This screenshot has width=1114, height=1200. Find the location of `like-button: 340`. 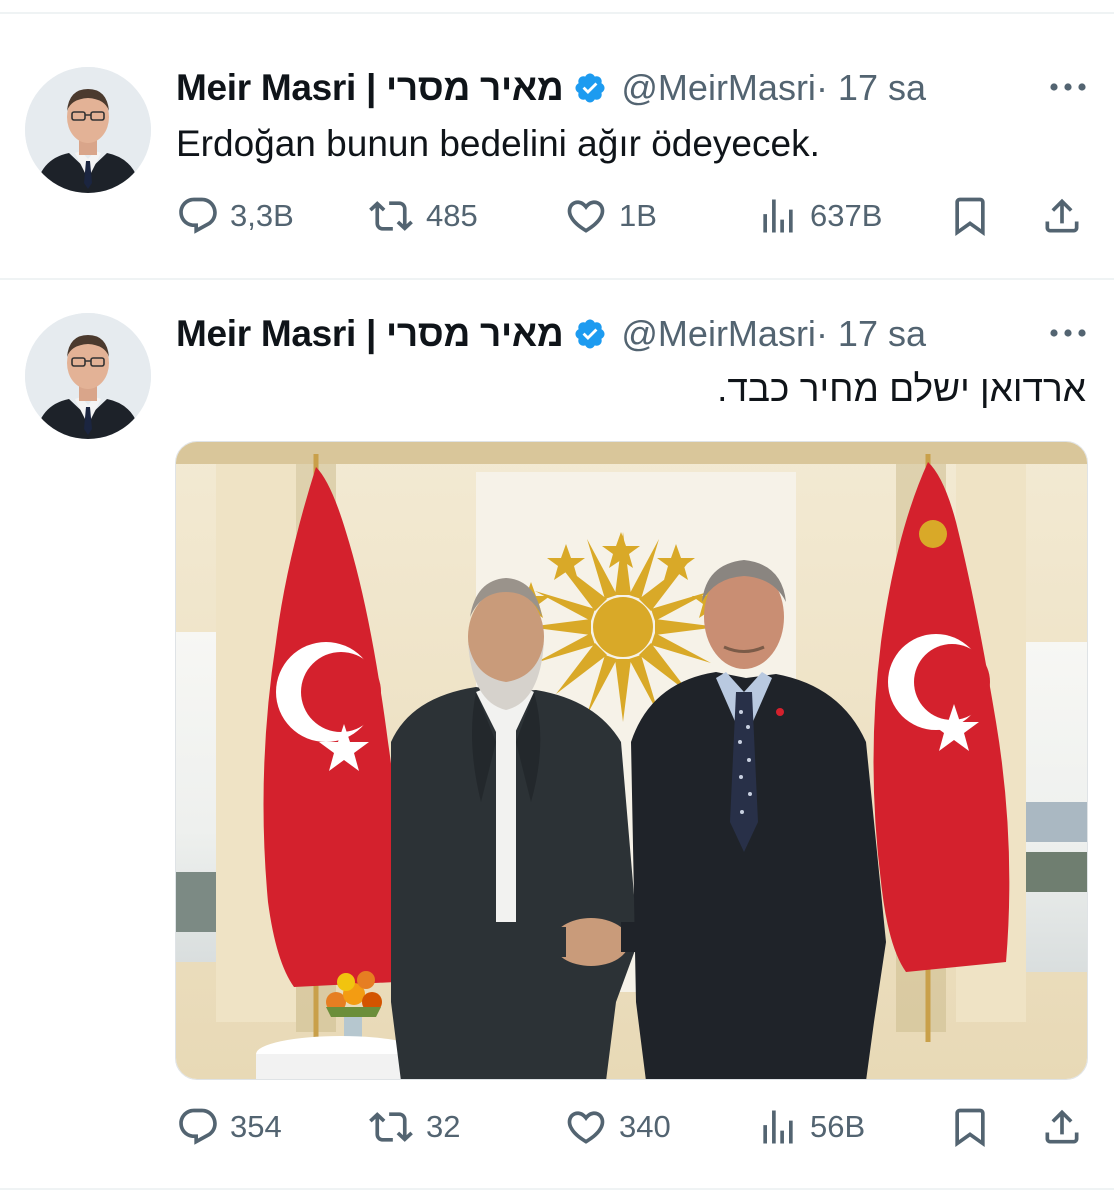

like-button: 340 is located at coordinates (617, 1127).